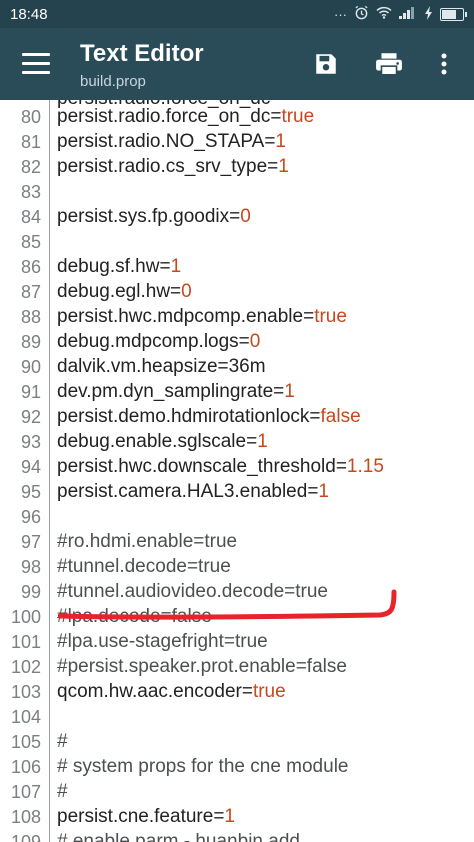  I want to click on prop-key: #lpa.use-stagefright=true, so click(162, 641).